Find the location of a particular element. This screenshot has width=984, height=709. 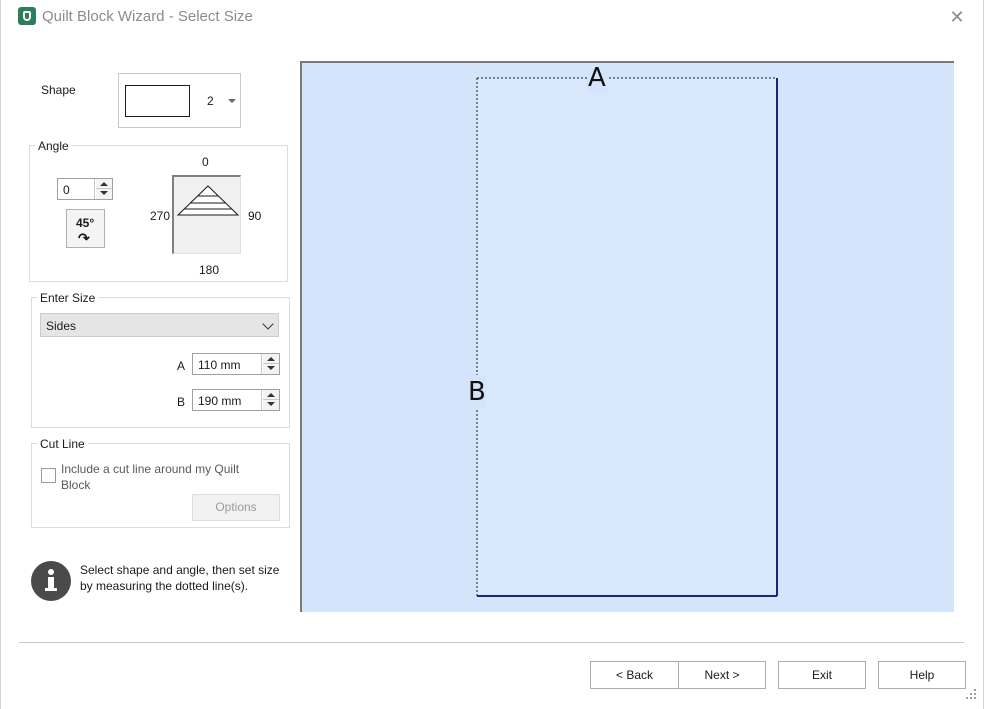

cut-line-checkbox is located at coordinates (48, 475).